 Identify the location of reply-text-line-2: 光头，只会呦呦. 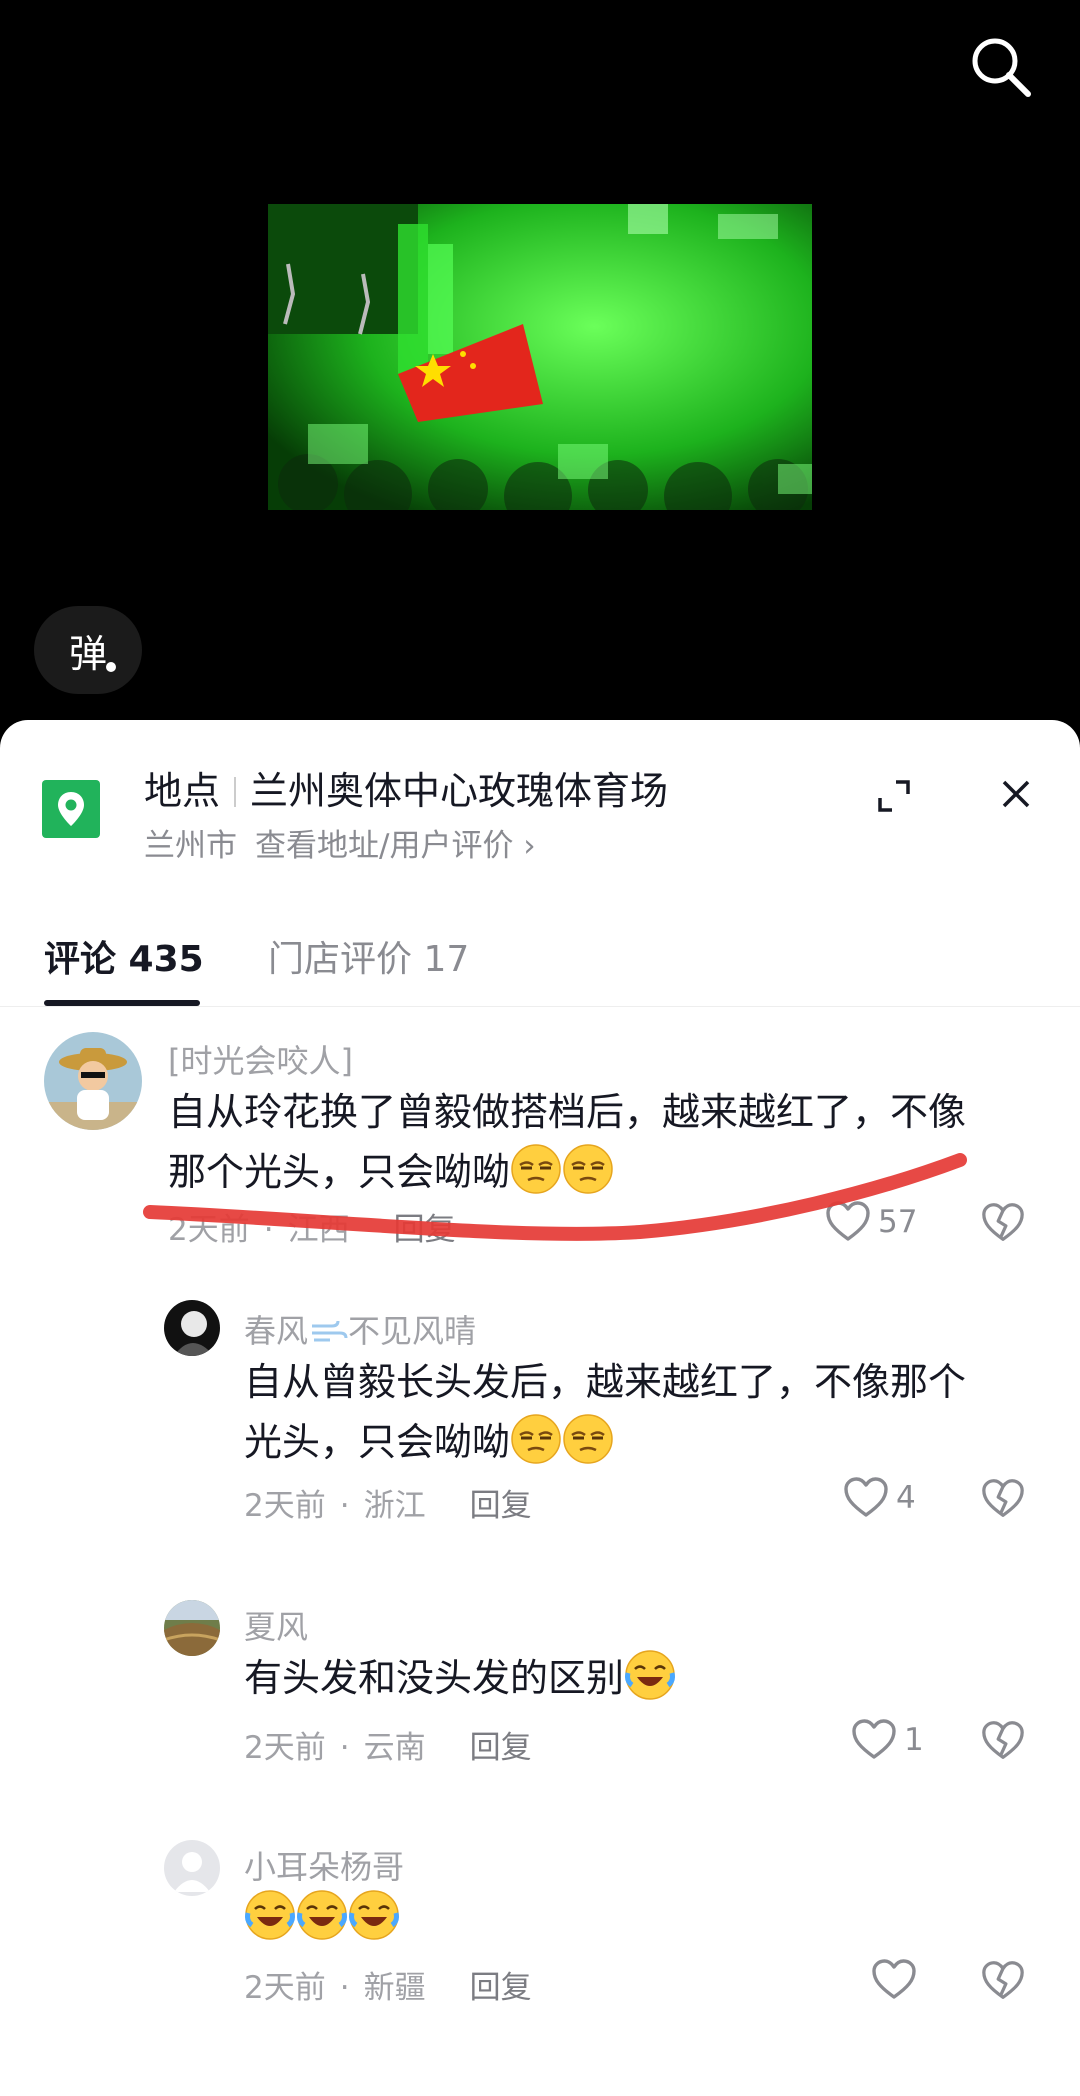
(377, 1442).